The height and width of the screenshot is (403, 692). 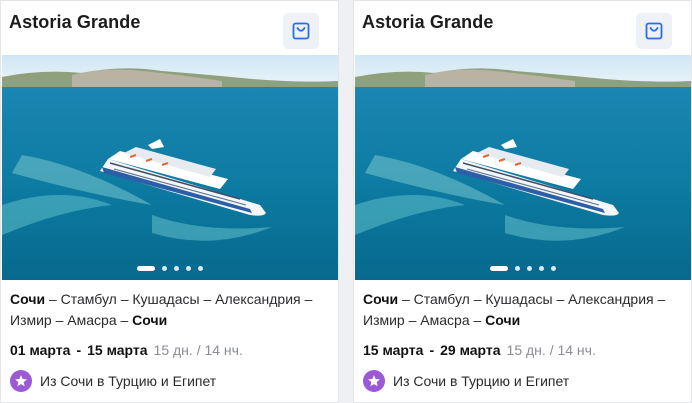 I want to click on date-from: 01 марта, so click(x=40, y=350).